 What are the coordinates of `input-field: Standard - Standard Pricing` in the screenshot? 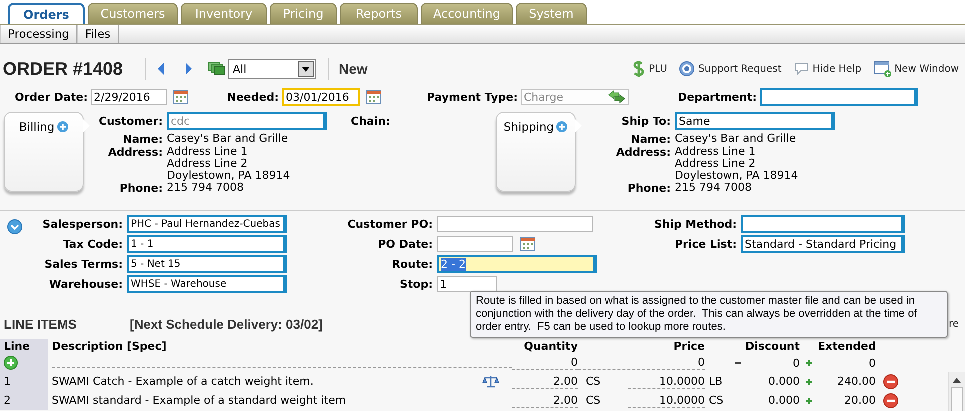 It's located at (823, 244).